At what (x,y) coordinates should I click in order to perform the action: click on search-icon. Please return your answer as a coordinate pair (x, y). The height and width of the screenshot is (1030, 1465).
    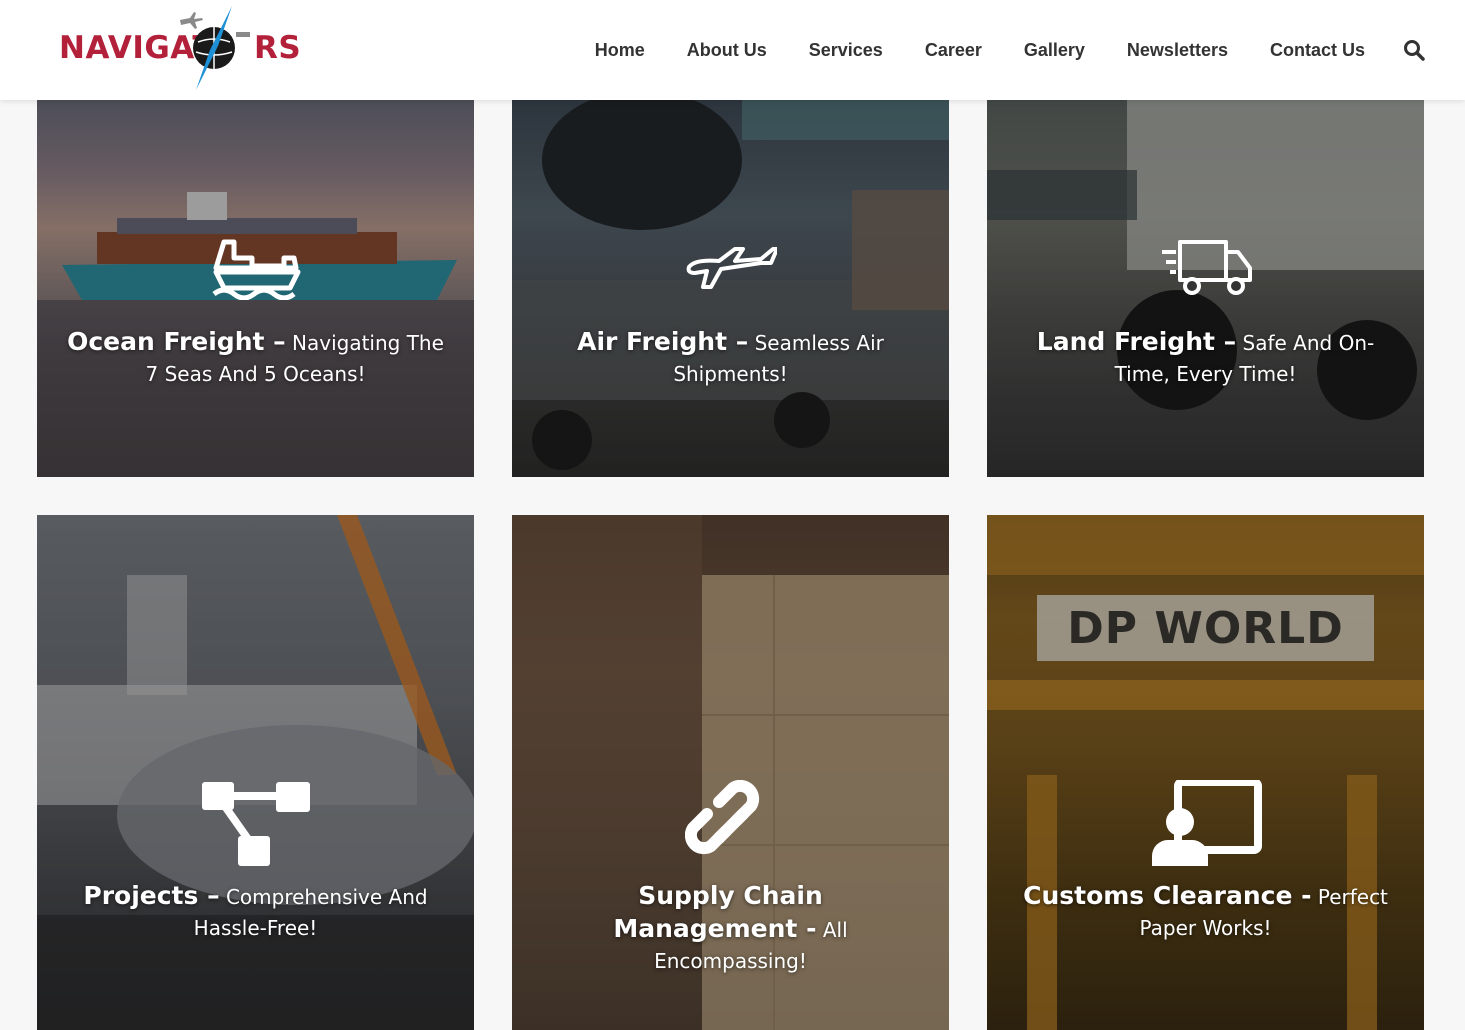
    Looking at the image, I should click on (1414, 50).